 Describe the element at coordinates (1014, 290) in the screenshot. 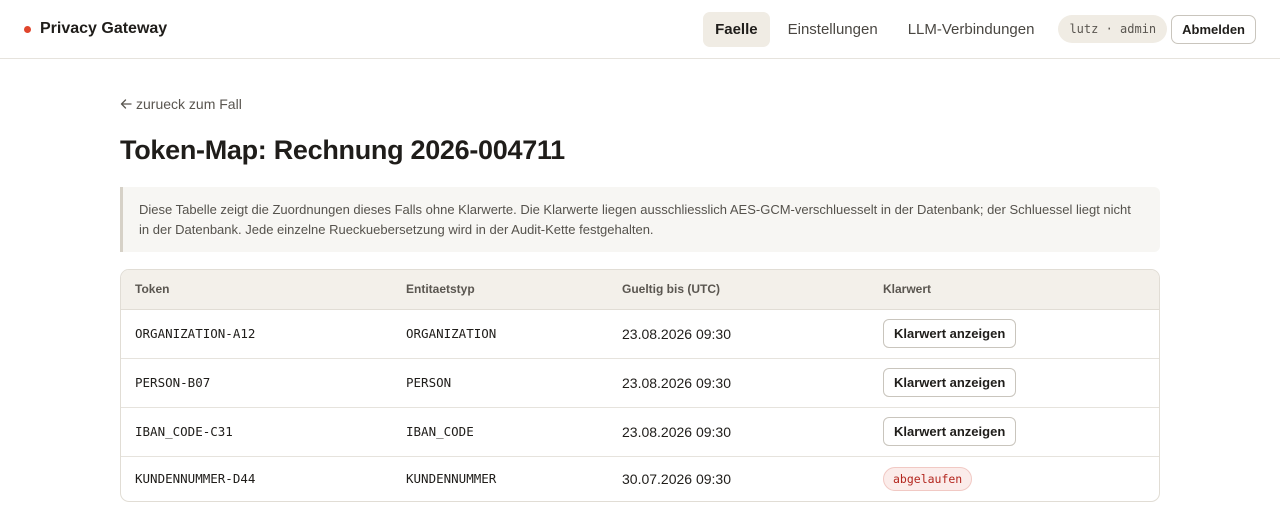

I see `column-header-klarwert: Klarwert` at that location.